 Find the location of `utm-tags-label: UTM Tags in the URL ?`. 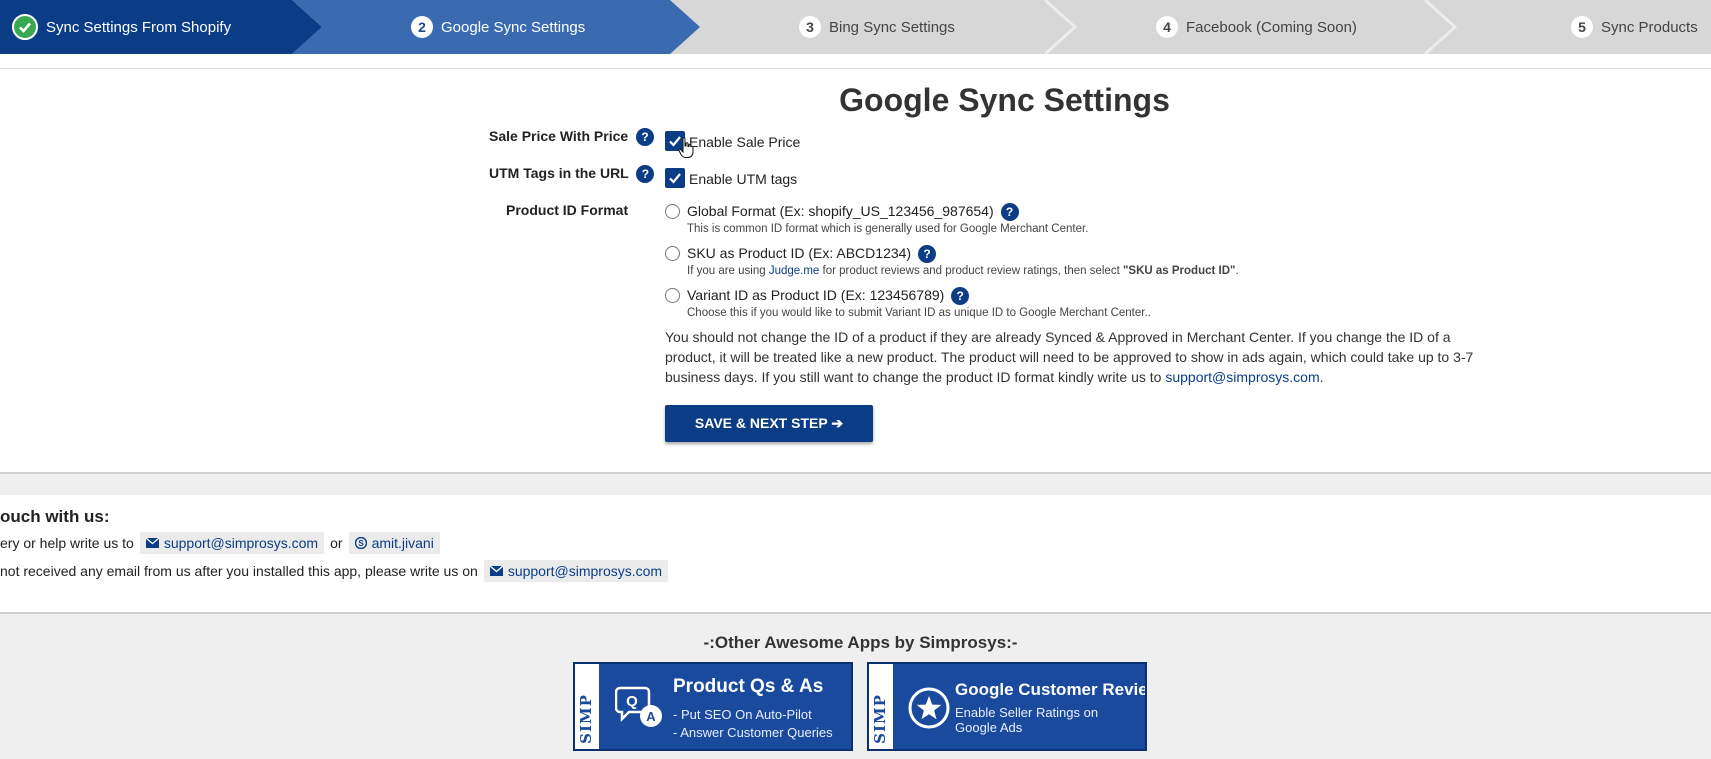

utm-tags-label: UTM Tags in the URL ? is located at coordinates (572, 174).